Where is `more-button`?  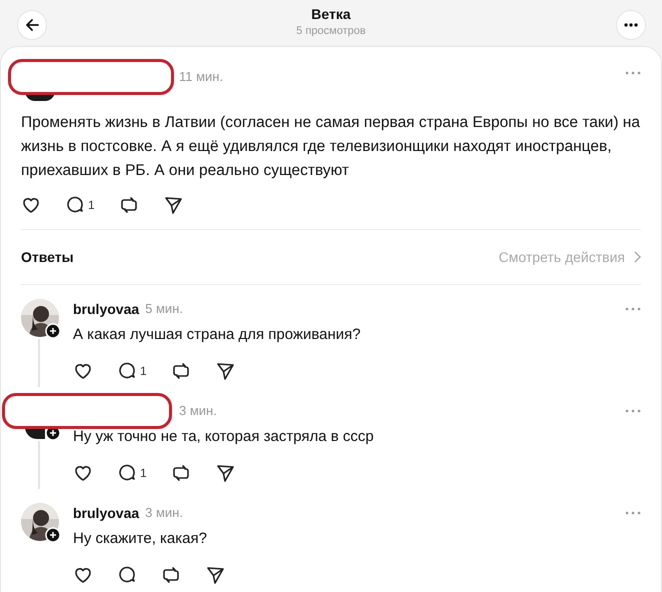 more-button is located at coordinates (631, 25).